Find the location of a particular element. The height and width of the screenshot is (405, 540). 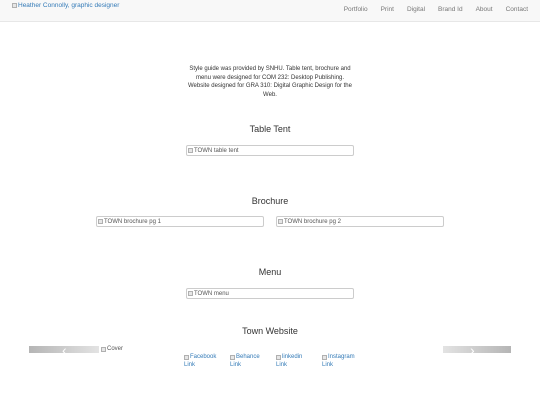

behance-link-text: Behance is located at coordinates (248, 357).